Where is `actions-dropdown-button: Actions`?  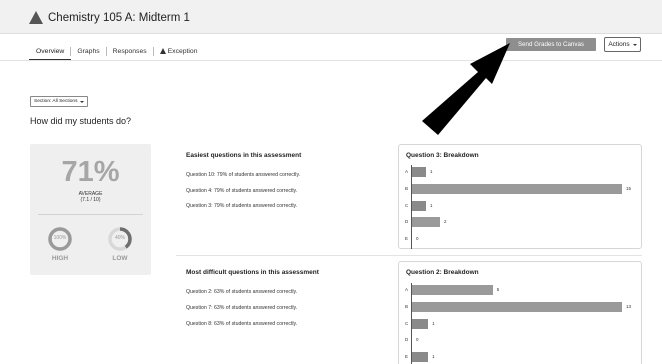
actions-dropdown-button: Actions is located at coordinates (622, 44).